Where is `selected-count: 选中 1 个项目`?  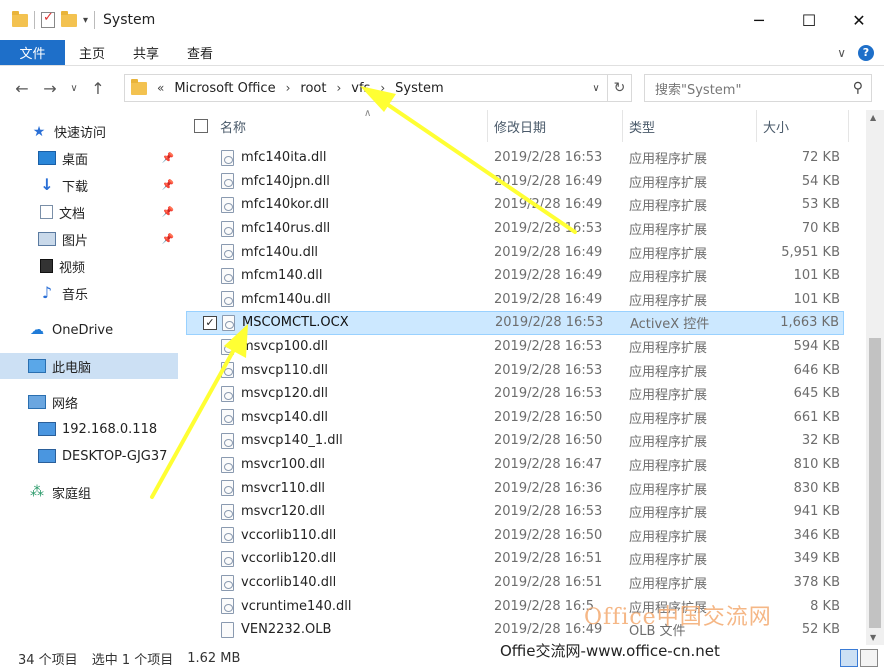 selected-count: 选中 1 个项目 is located at coordinates (132, 660).